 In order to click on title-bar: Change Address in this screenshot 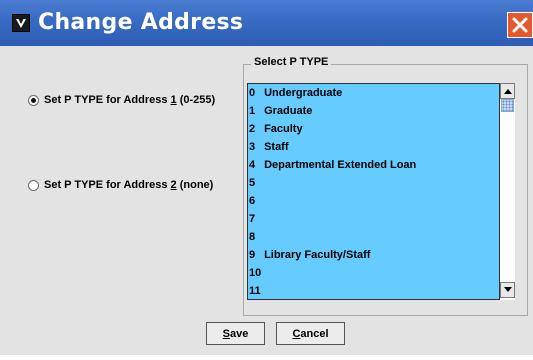, I will do `click(266, 23)`.